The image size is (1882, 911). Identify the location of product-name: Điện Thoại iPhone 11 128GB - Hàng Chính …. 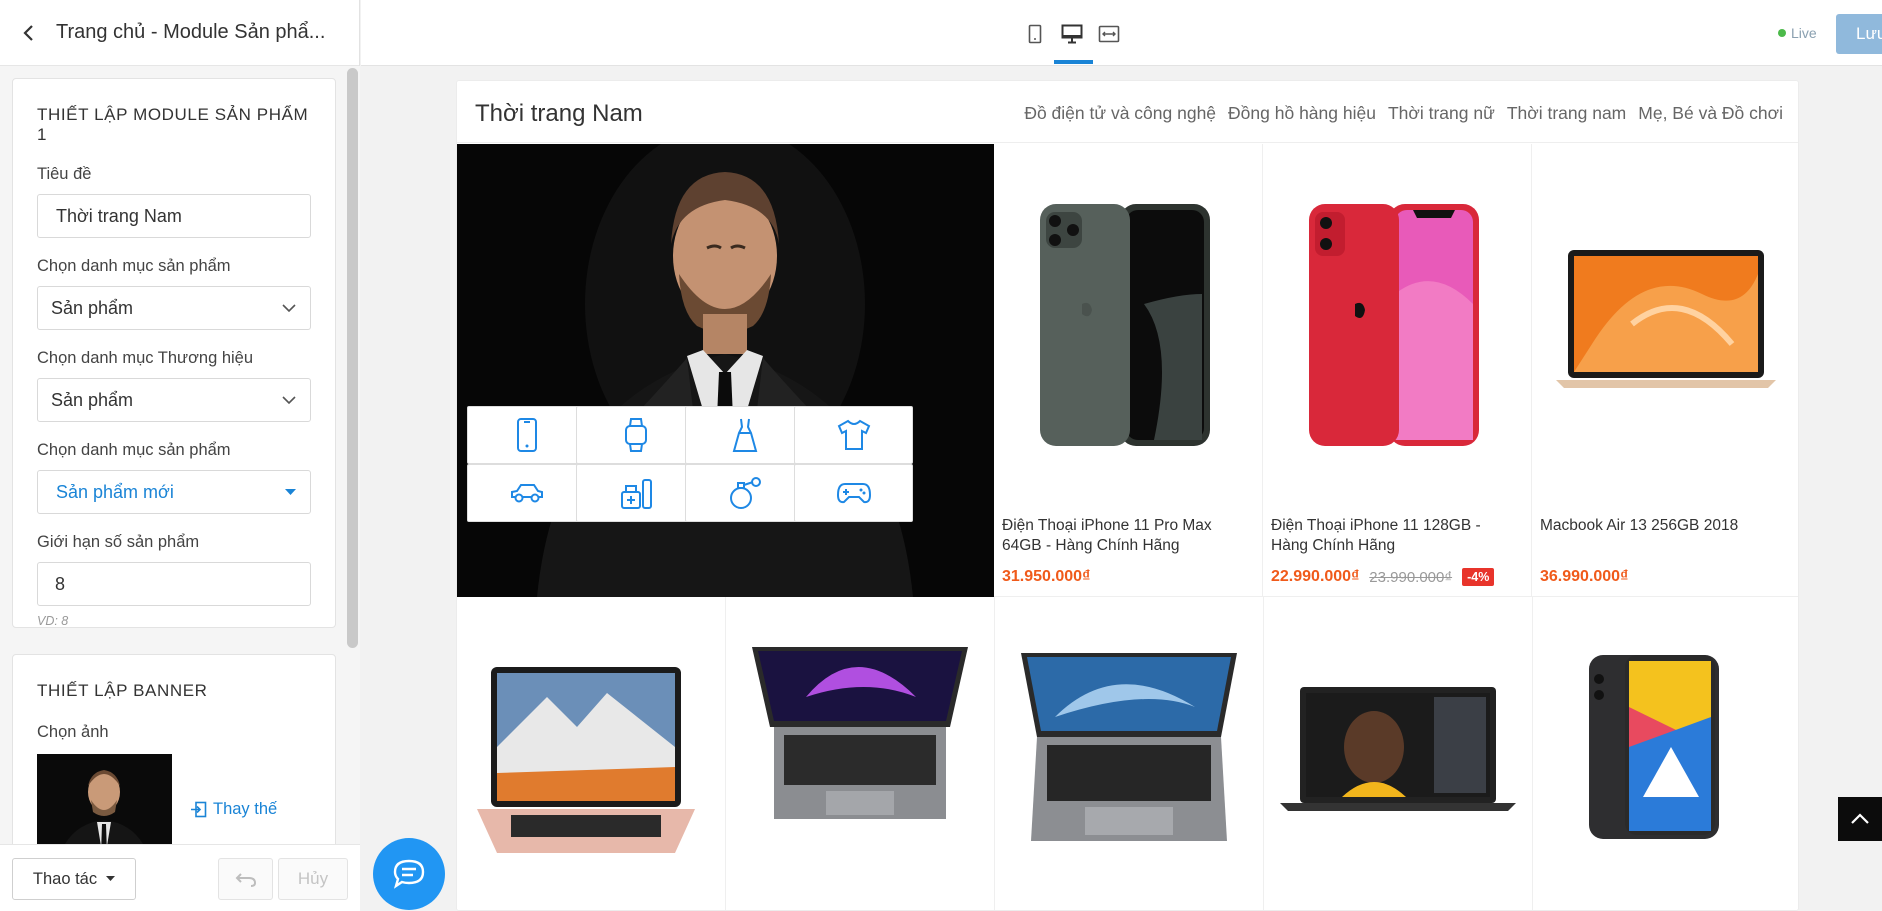
(1376, 535).